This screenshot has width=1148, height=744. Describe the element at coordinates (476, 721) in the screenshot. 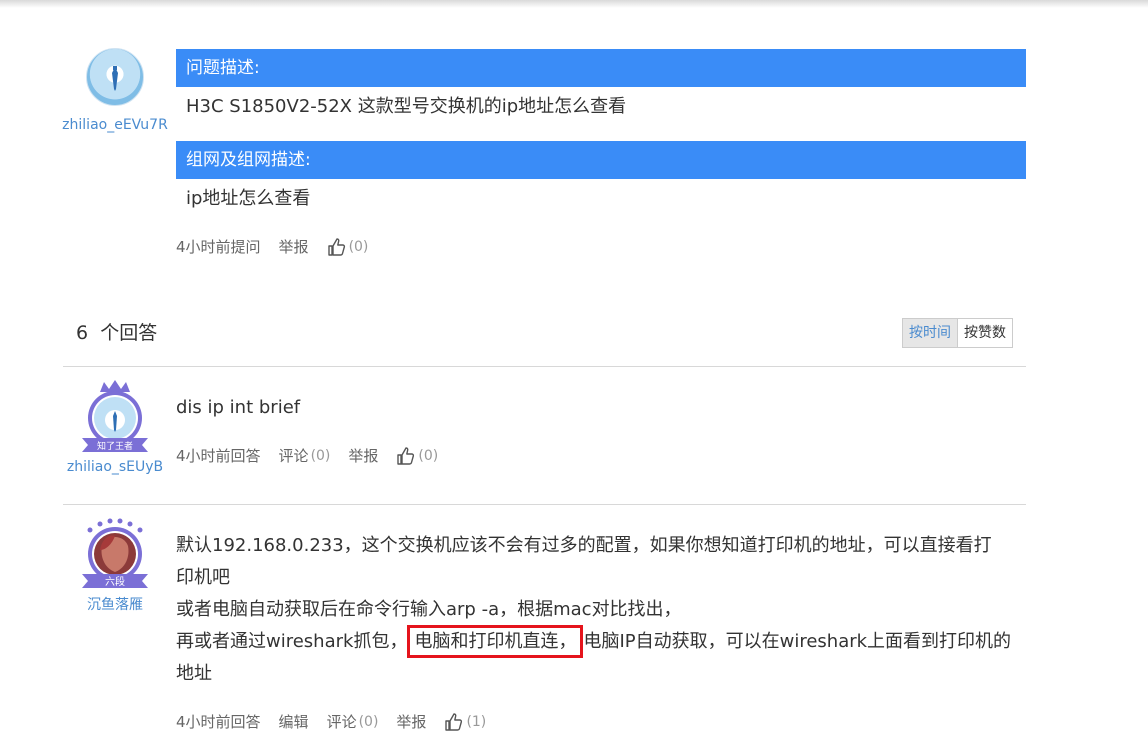

I see `answer2-like-count: (1)` at that location.